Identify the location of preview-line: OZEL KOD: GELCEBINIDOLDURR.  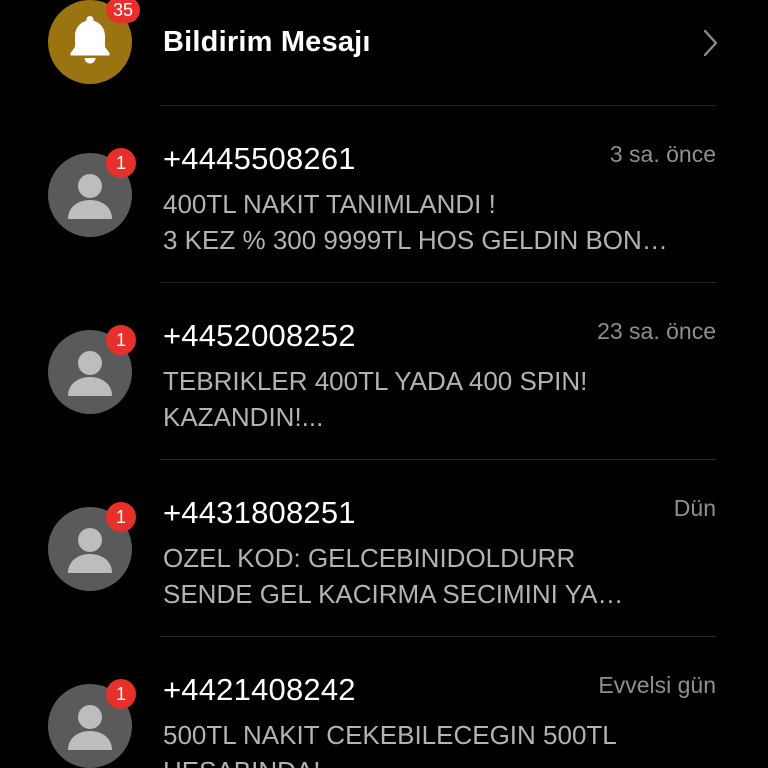
(369, 558).